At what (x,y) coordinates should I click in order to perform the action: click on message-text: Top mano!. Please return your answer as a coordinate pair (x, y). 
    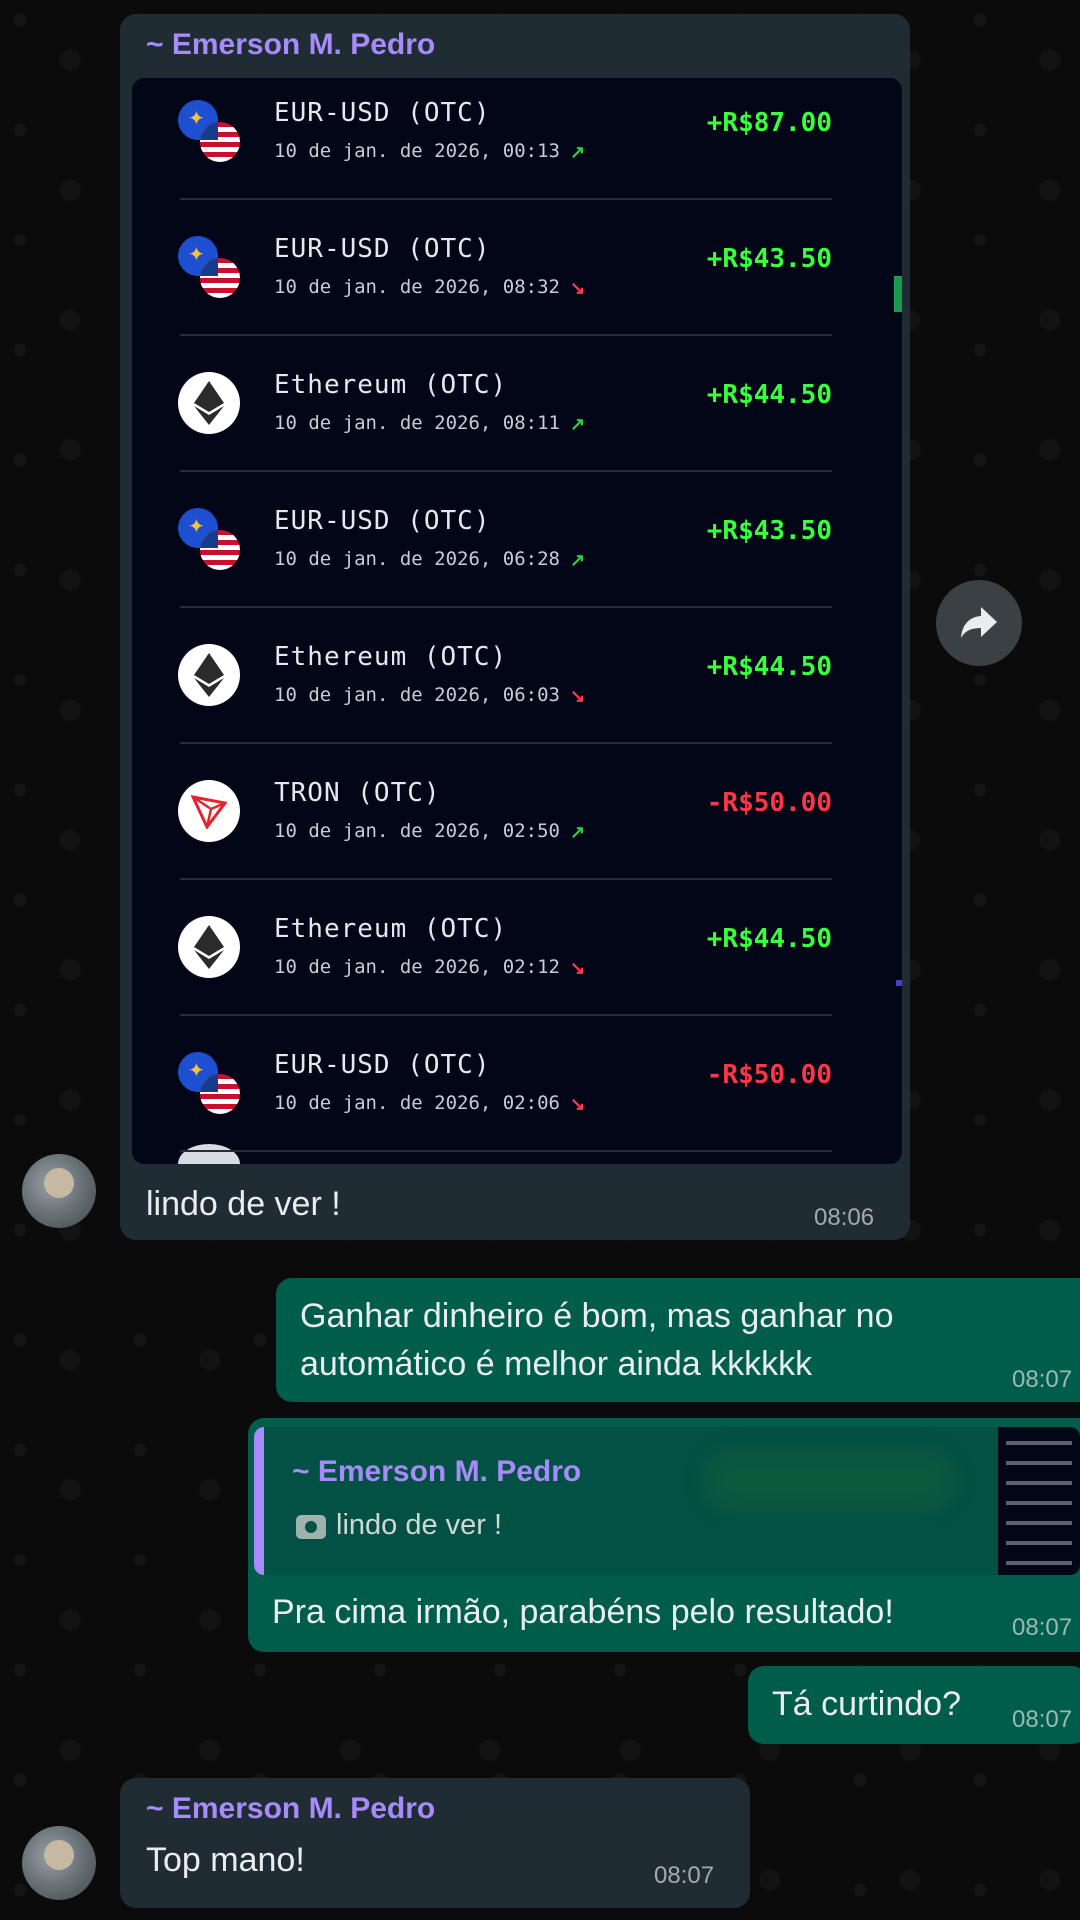
    Looking at the image, I should click on (225, 1860).